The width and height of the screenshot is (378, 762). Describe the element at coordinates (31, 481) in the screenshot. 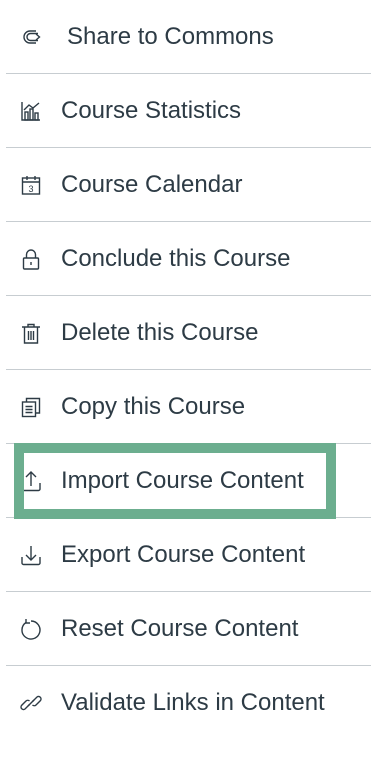

I see `upload-icon` at that location.